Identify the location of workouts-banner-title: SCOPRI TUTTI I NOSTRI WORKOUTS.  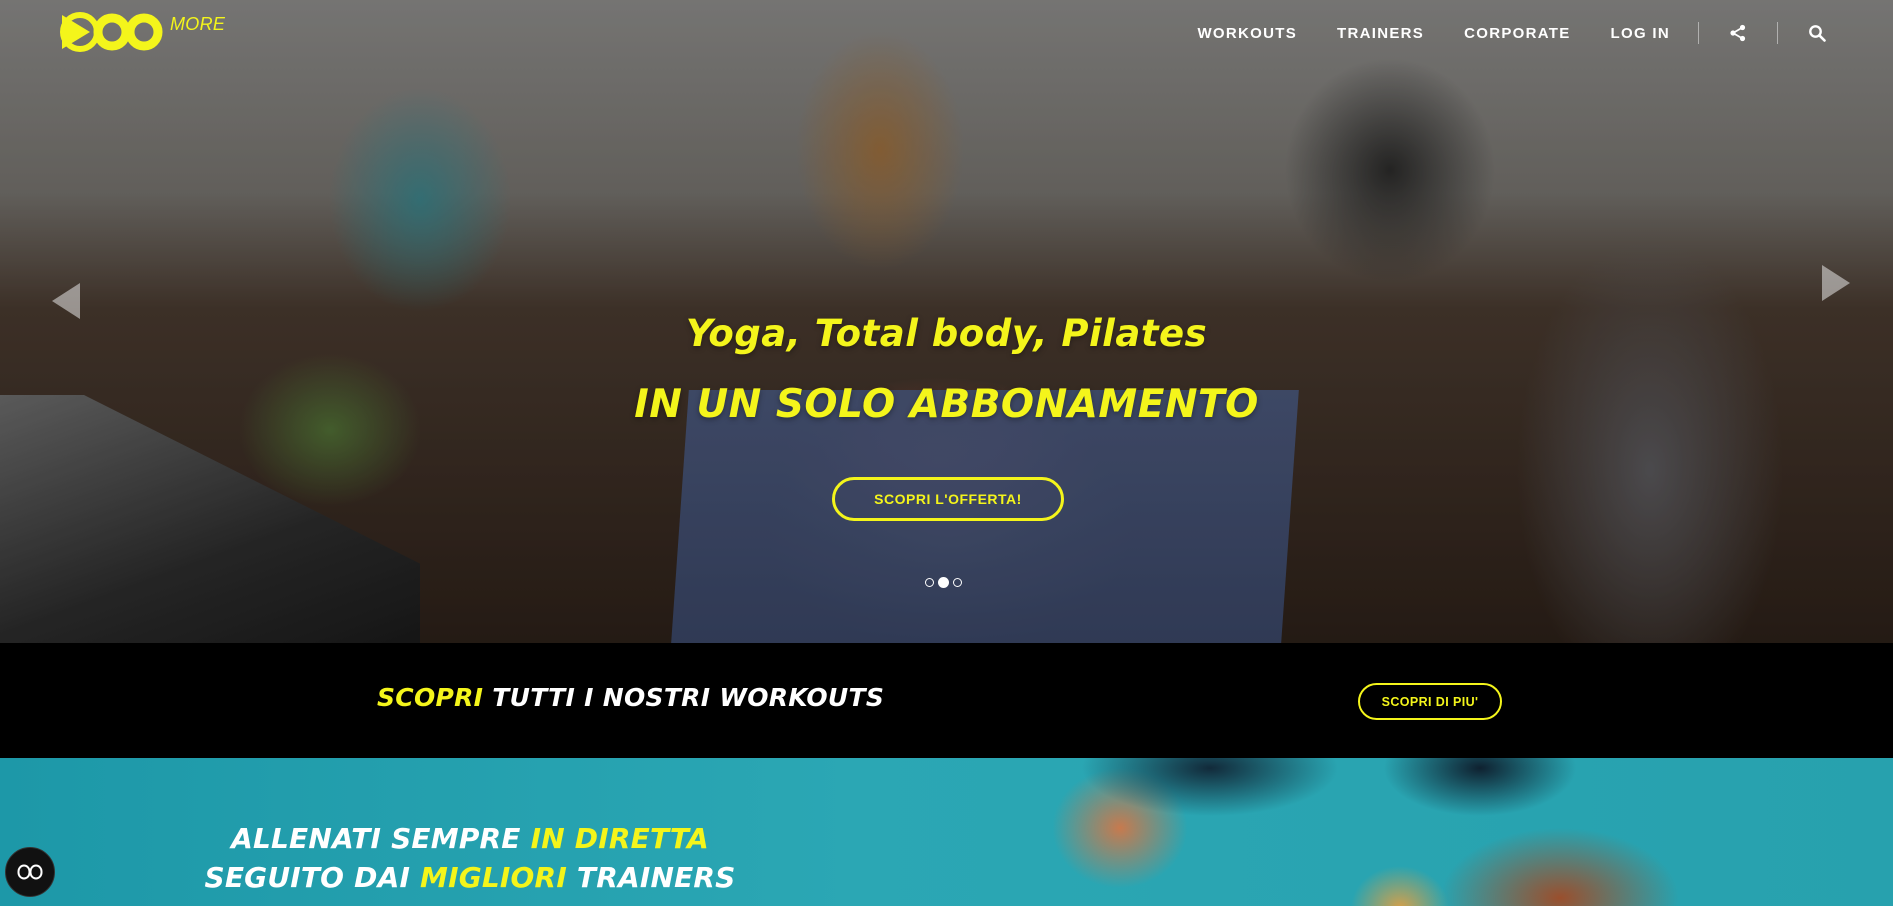
(630, 697).